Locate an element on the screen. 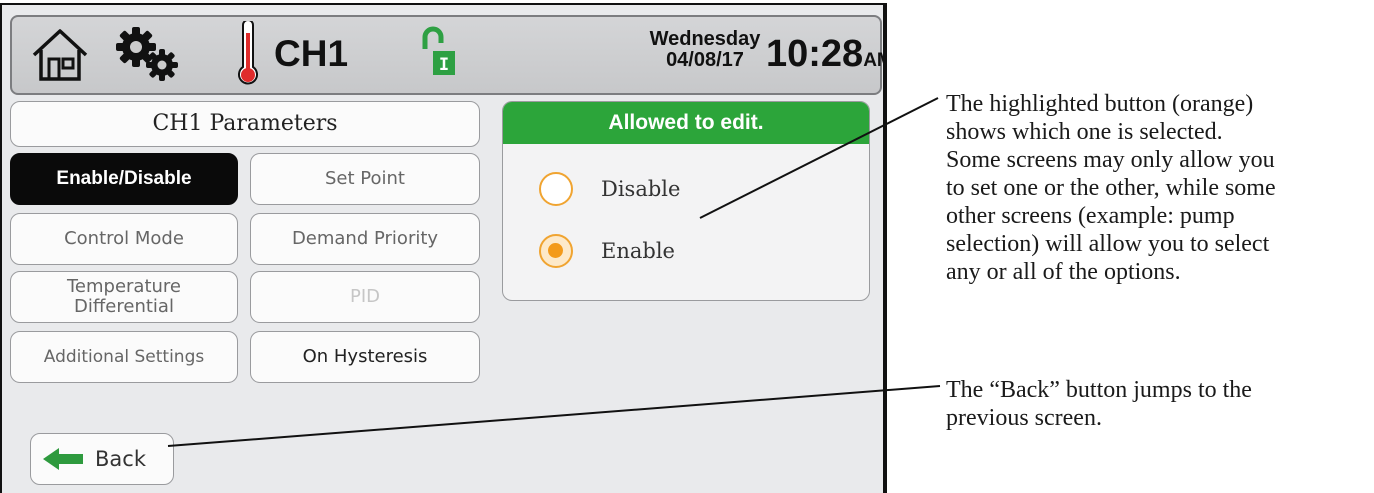  back-note-line: The “Back” button jumps to the is located at coordinates (1099, 390).